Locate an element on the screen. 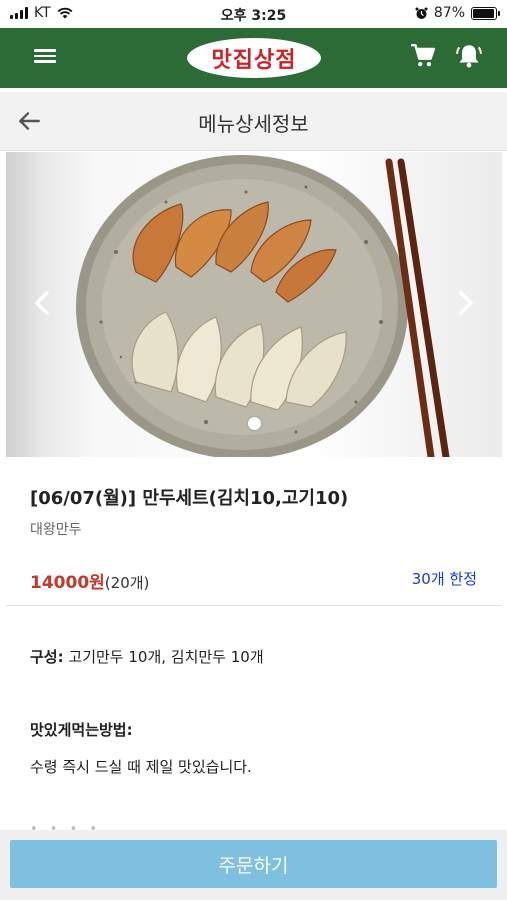  logo-text: 맛집상점 is located at coordinates (254, 60).